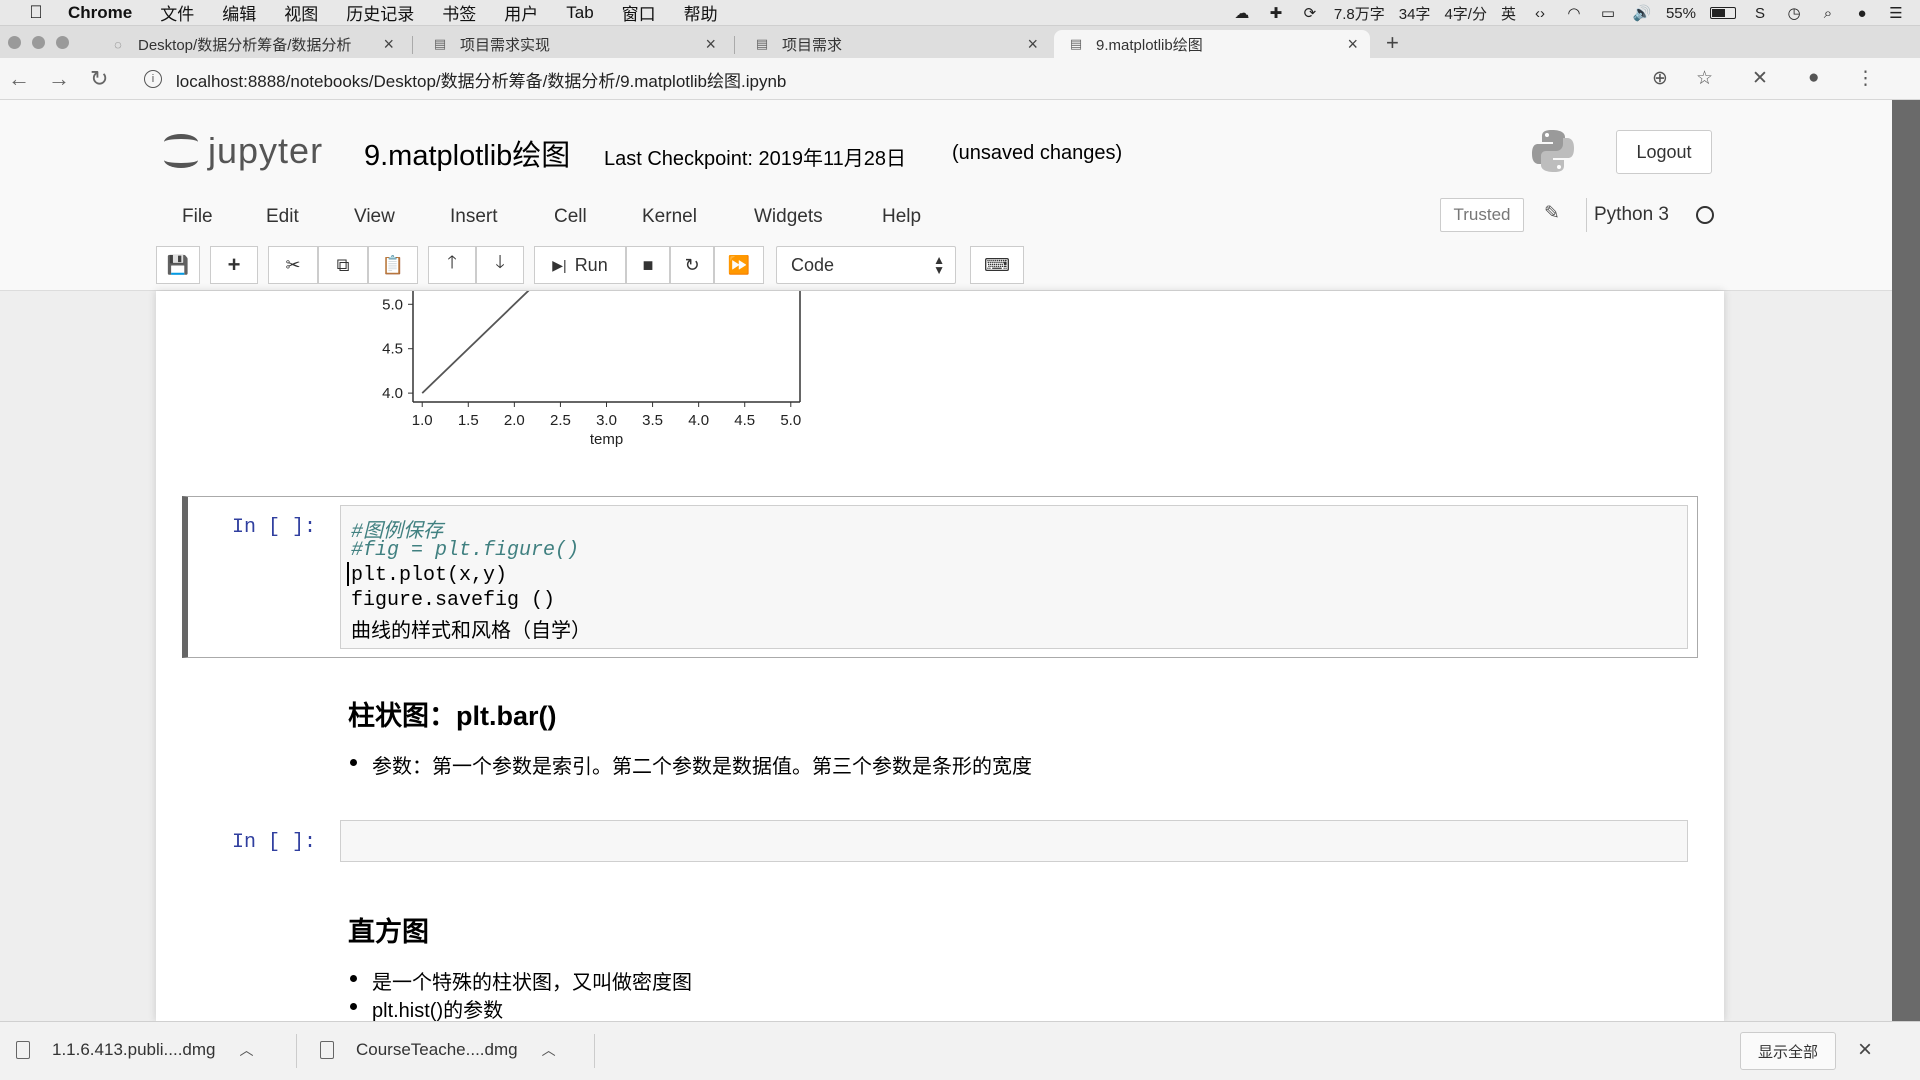 The height and width of the screenshot is (1080, 1920). I want to click on x-tick-label: 3.0, so click(606, 420).